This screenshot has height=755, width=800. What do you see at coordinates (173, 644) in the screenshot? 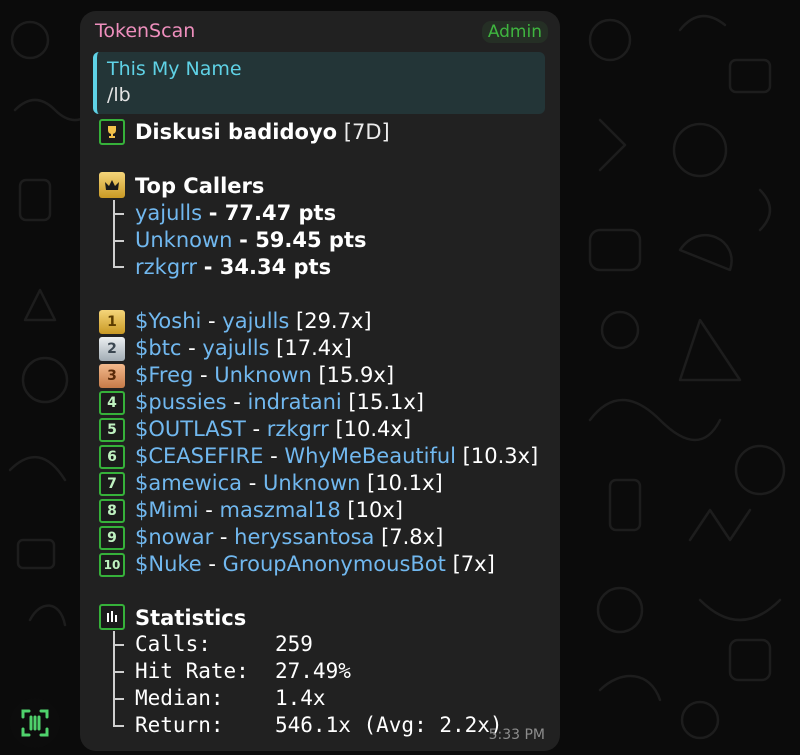
I see `stat-label: Calls:` at bounding box center [173, 644].